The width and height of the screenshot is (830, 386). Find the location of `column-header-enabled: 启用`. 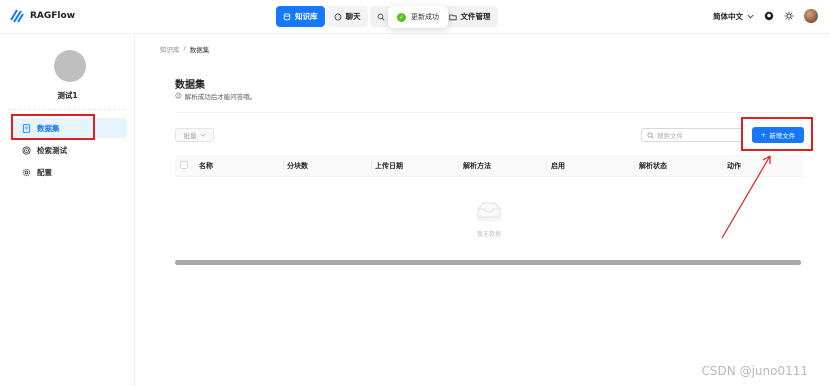

column-header-enabled: 启用 is located at coordinates (558, 166).